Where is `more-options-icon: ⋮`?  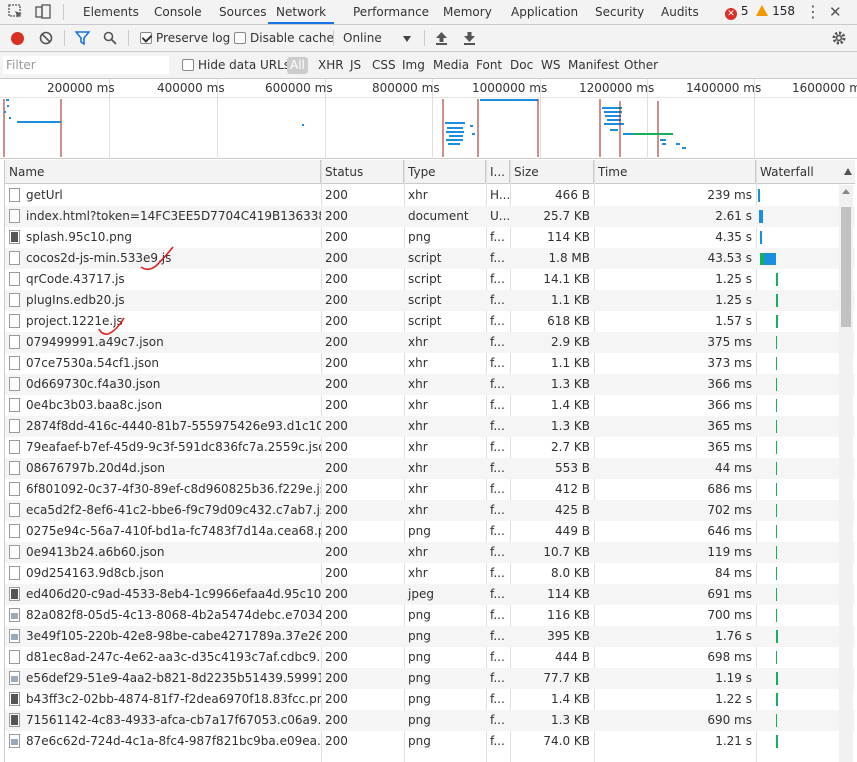 more-options-icon: ⋮ is located at coordinates (813, 12).